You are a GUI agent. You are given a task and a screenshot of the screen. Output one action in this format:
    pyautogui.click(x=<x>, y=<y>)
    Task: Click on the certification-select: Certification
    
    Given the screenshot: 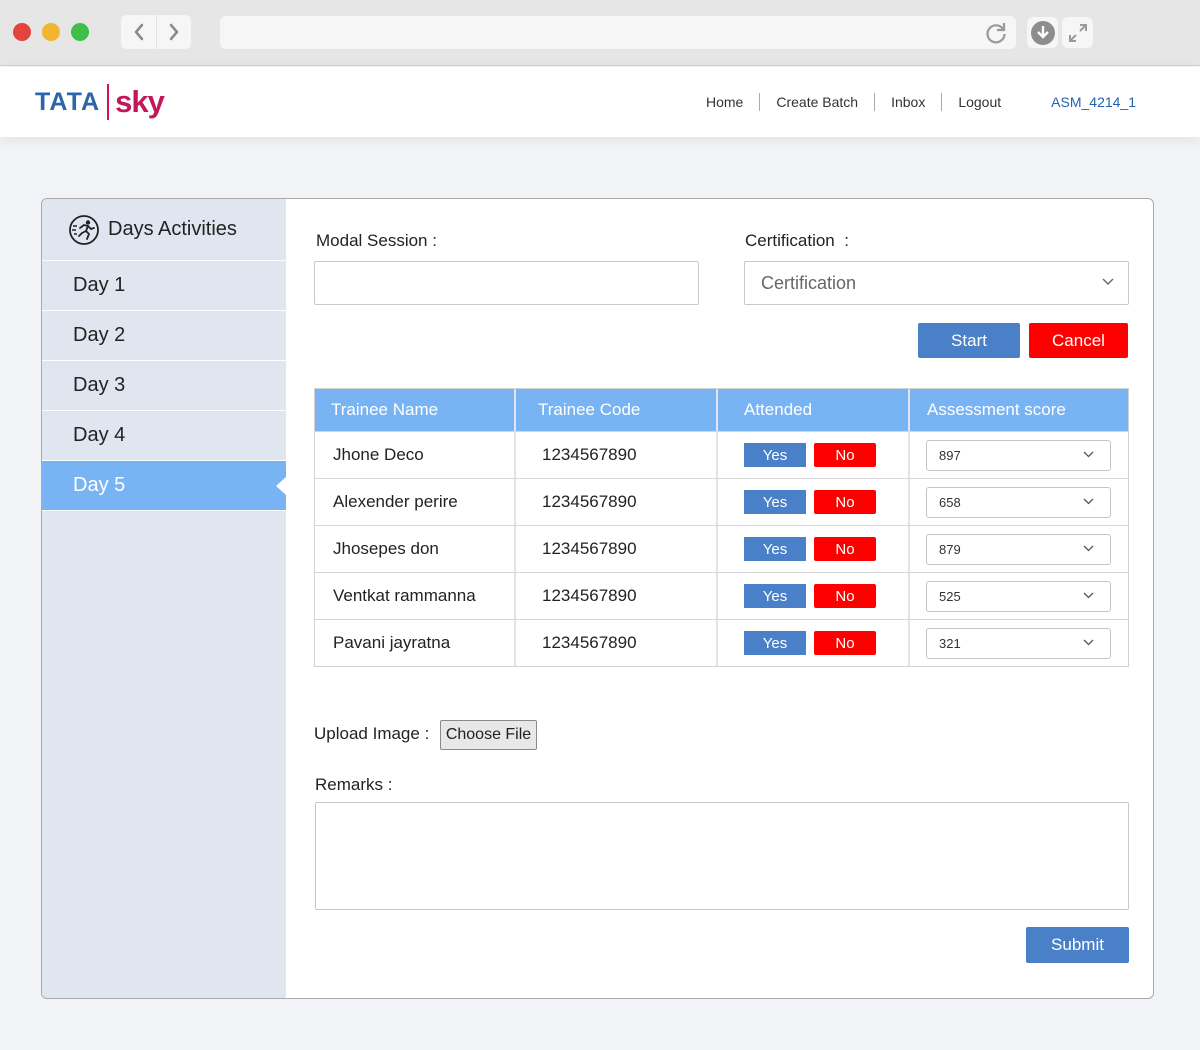 What is the action you would take?
    pyautogui.click(x=936, y=283)
    